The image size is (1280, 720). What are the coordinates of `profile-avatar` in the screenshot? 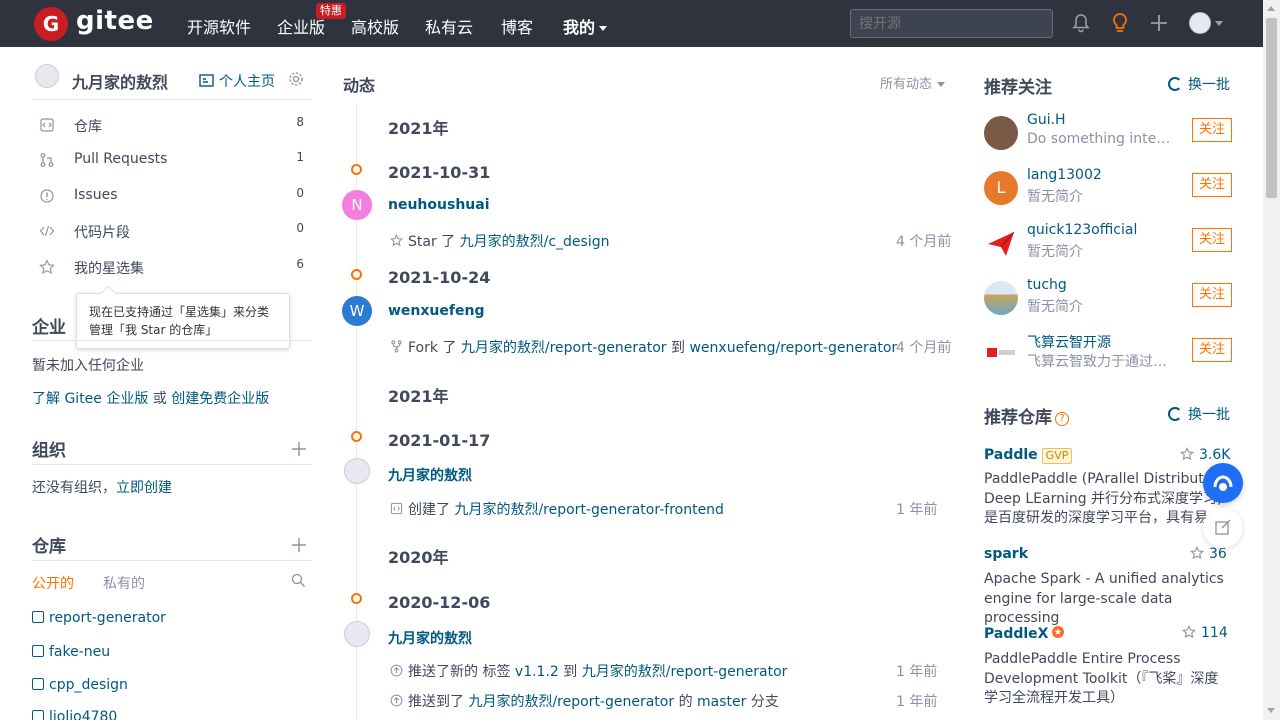 It's located at (47, 76).